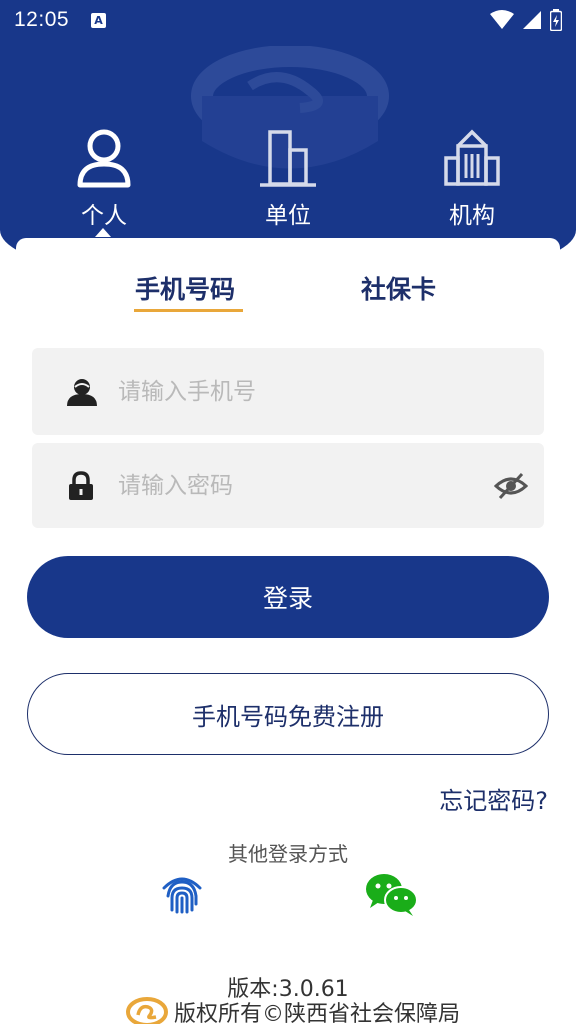 The image size is (576, 1024). What do you see at coordinates (298, 391) in the screenshot?
I see `phone-input` at bounding box center [298, 391].